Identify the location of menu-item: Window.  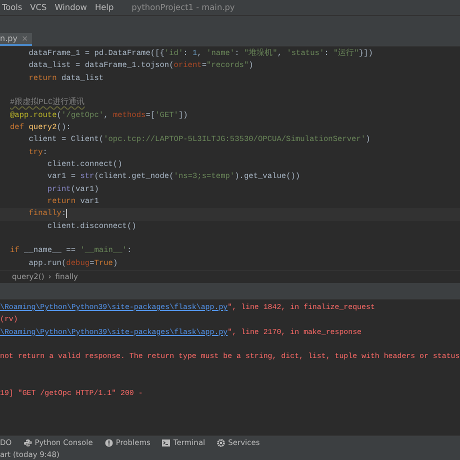
(70, 7).